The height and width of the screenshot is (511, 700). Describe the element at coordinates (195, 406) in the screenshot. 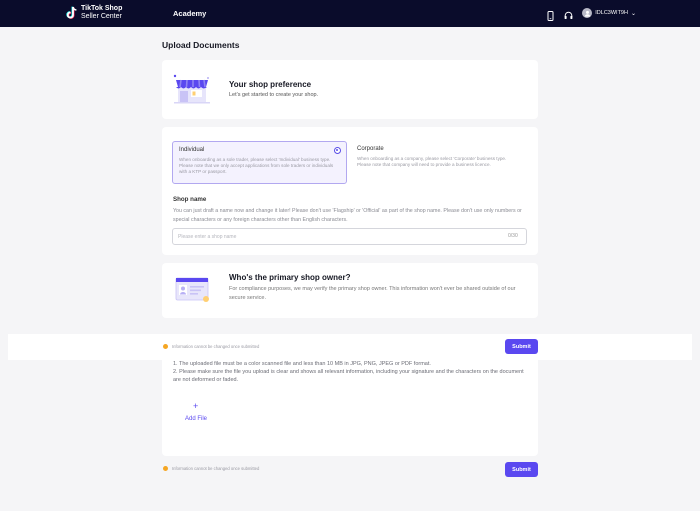

I see `plus-icon: +` at that location.